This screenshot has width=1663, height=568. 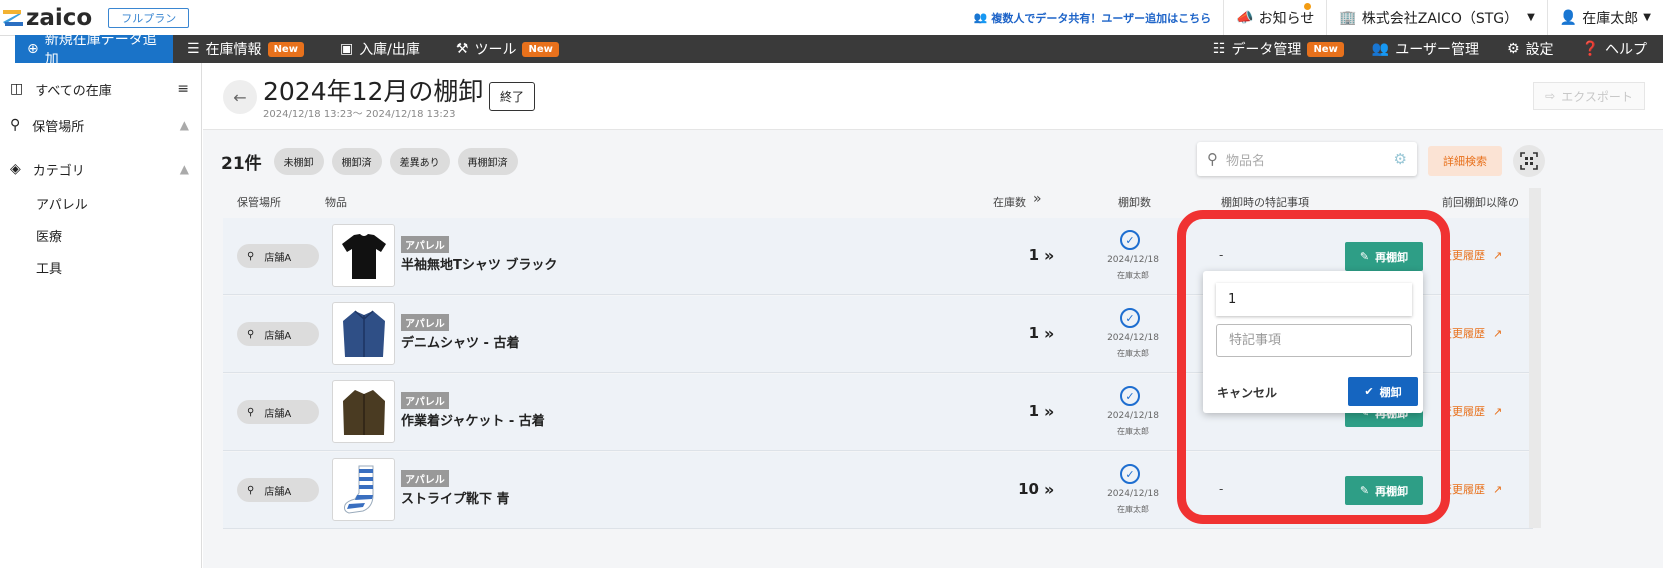 What do you see at coordinates (1539, 50) in the screenshot?
I see `nav-settings-label: 設定` at bounding box center [1539, 50].